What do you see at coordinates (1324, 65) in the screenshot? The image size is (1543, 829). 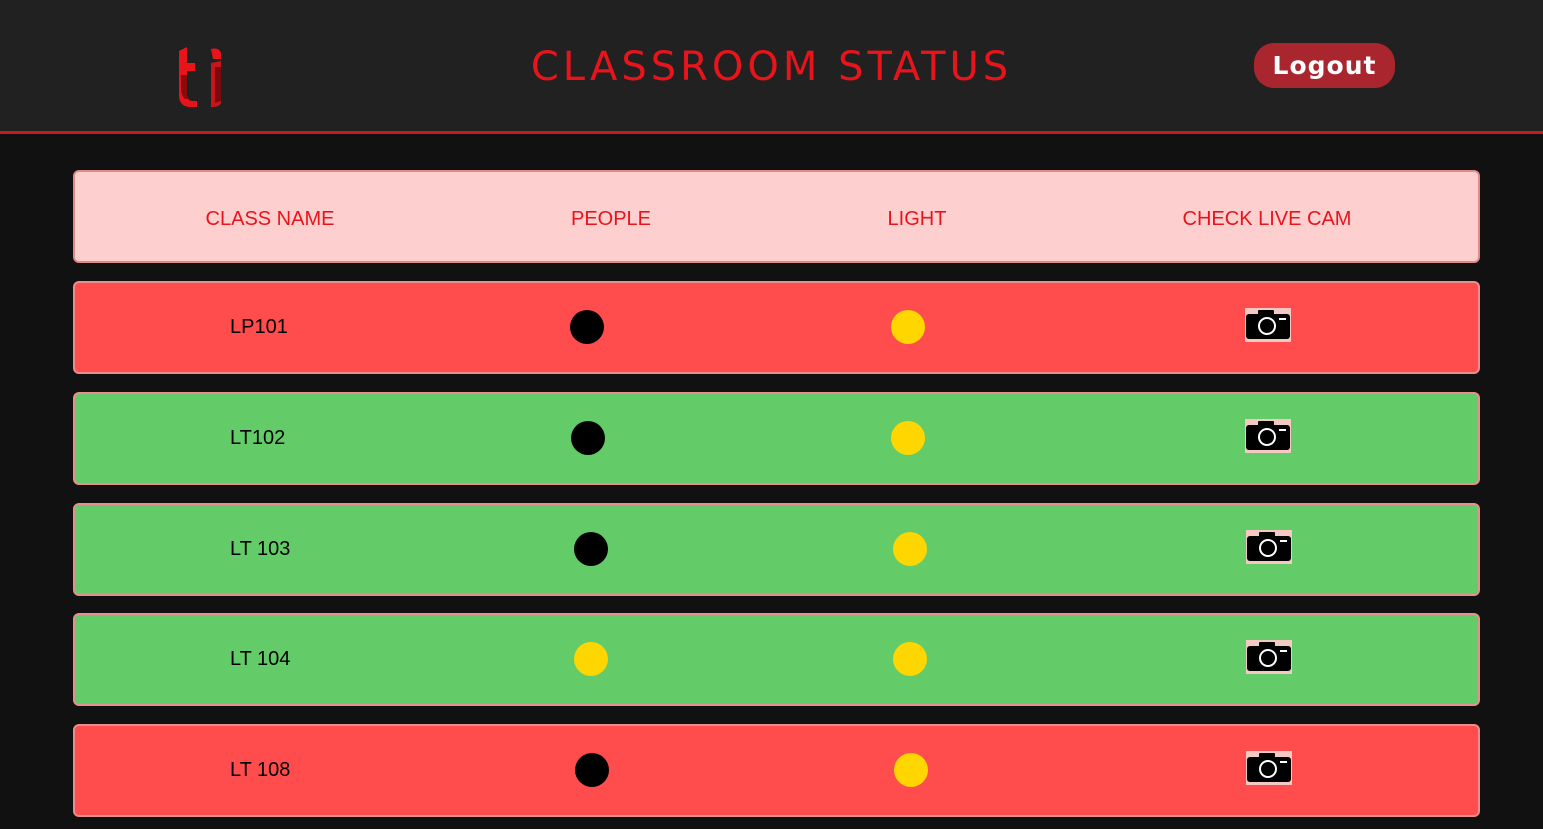 I see `logout-button: Logout` at bounding box center [1324, 65].